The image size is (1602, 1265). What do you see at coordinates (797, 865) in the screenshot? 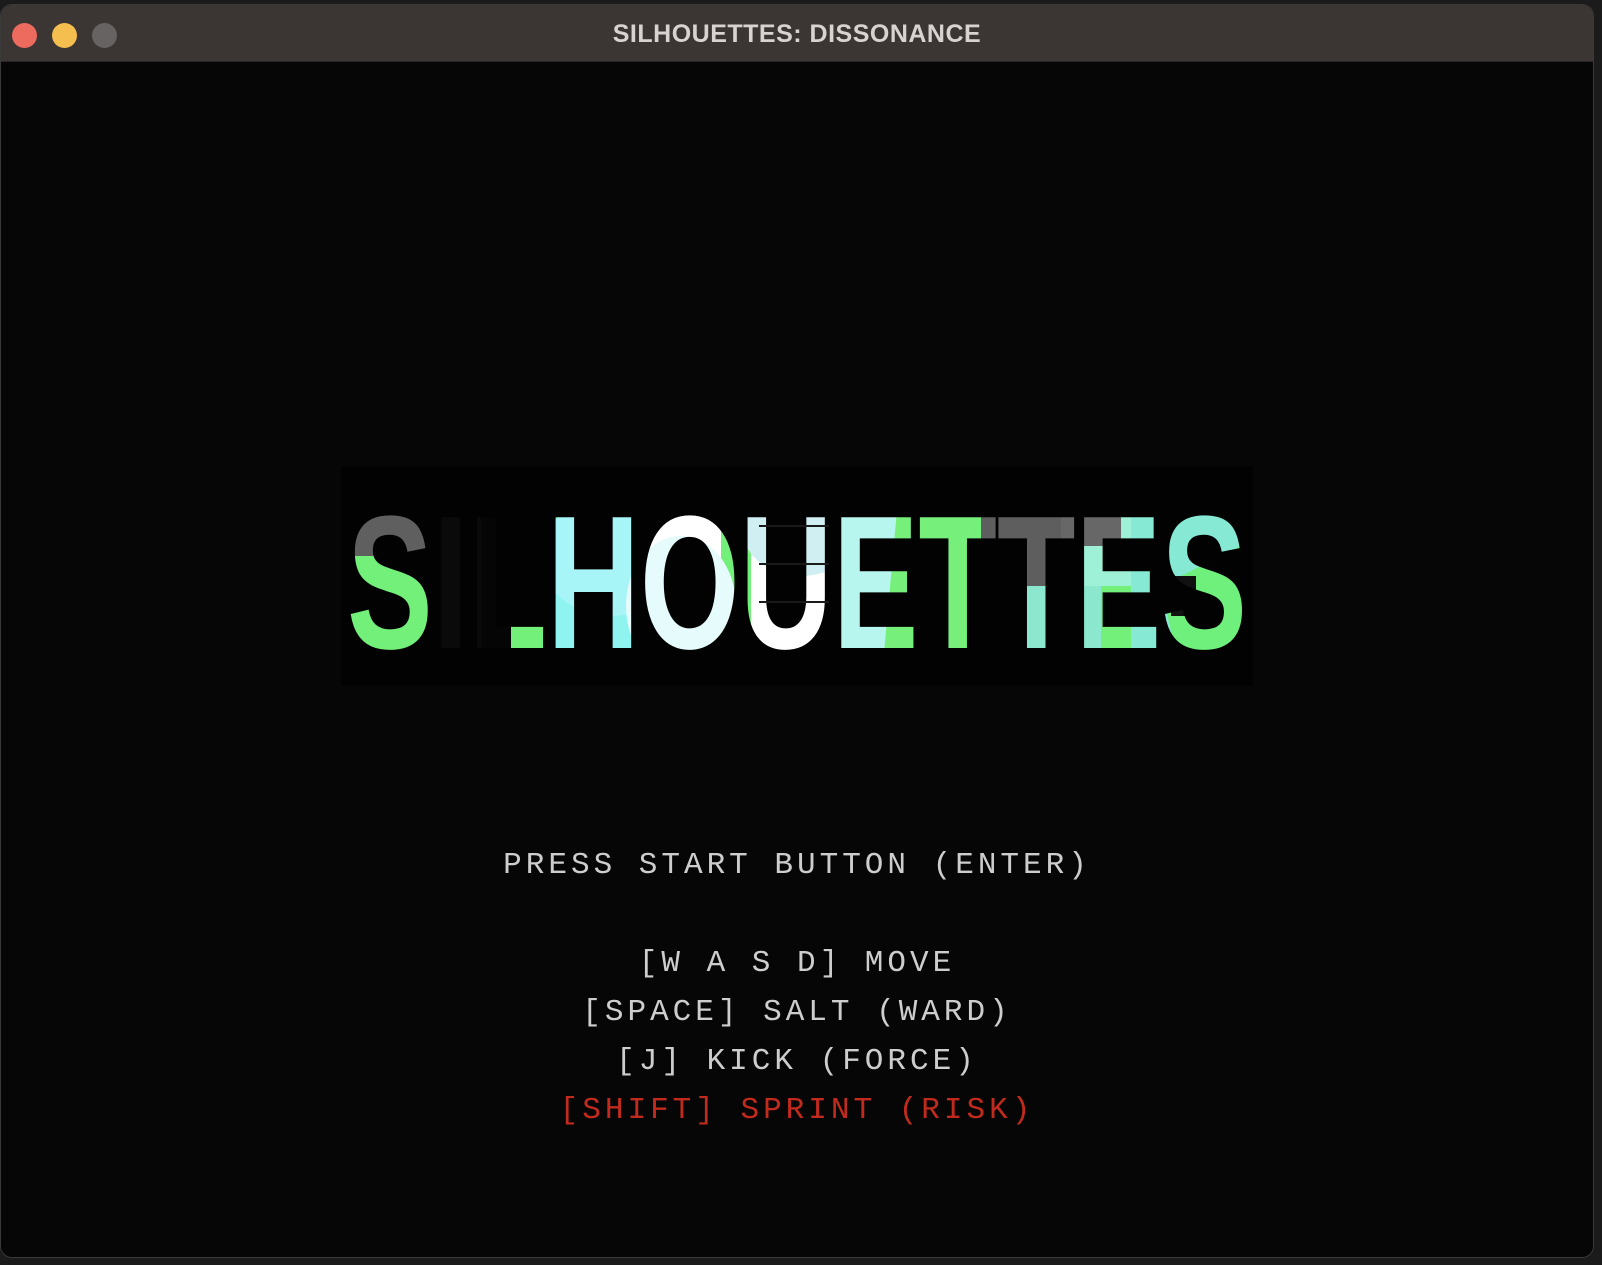
I see `press-start-prompt: PRESS START BUTTON (ENTER)` at bounding box center [797, 865].